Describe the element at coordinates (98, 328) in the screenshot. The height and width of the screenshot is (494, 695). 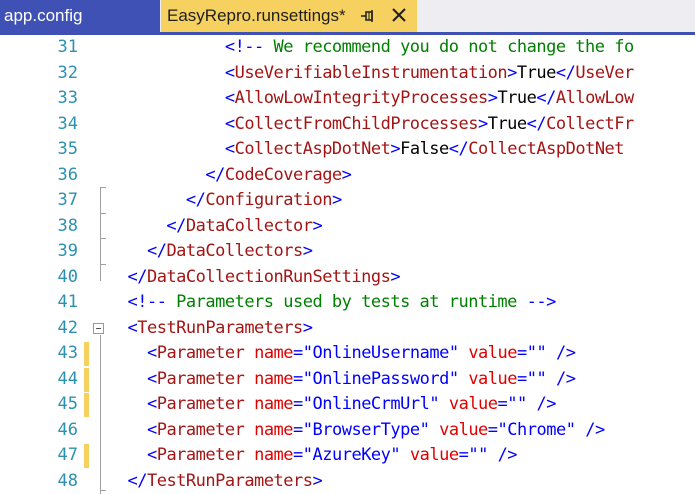
I see `collapse-toggle-icon` at that location.